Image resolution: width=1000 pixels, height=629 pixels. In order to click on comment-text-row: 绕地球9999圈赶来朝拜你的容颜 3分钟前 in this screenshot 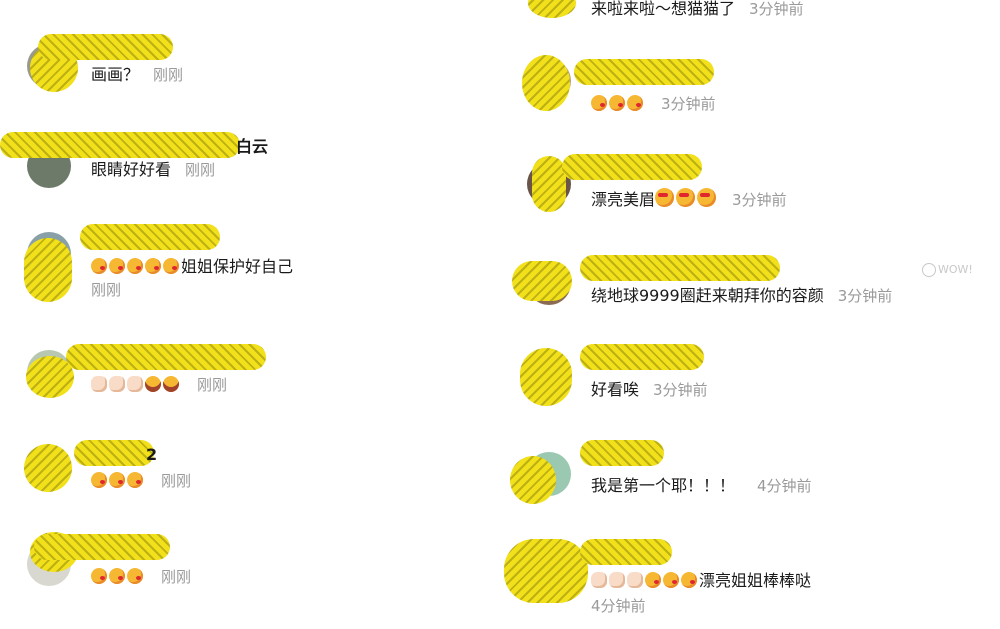, I will do `click(741, 296)`.